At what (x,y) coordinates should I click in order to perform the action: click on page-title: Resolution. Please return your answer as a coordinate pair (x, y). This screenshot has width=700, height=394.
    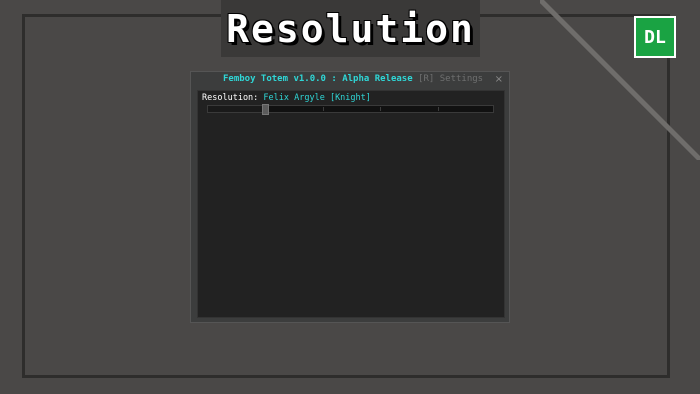
    Looking at the image, I should click on (350, 28).